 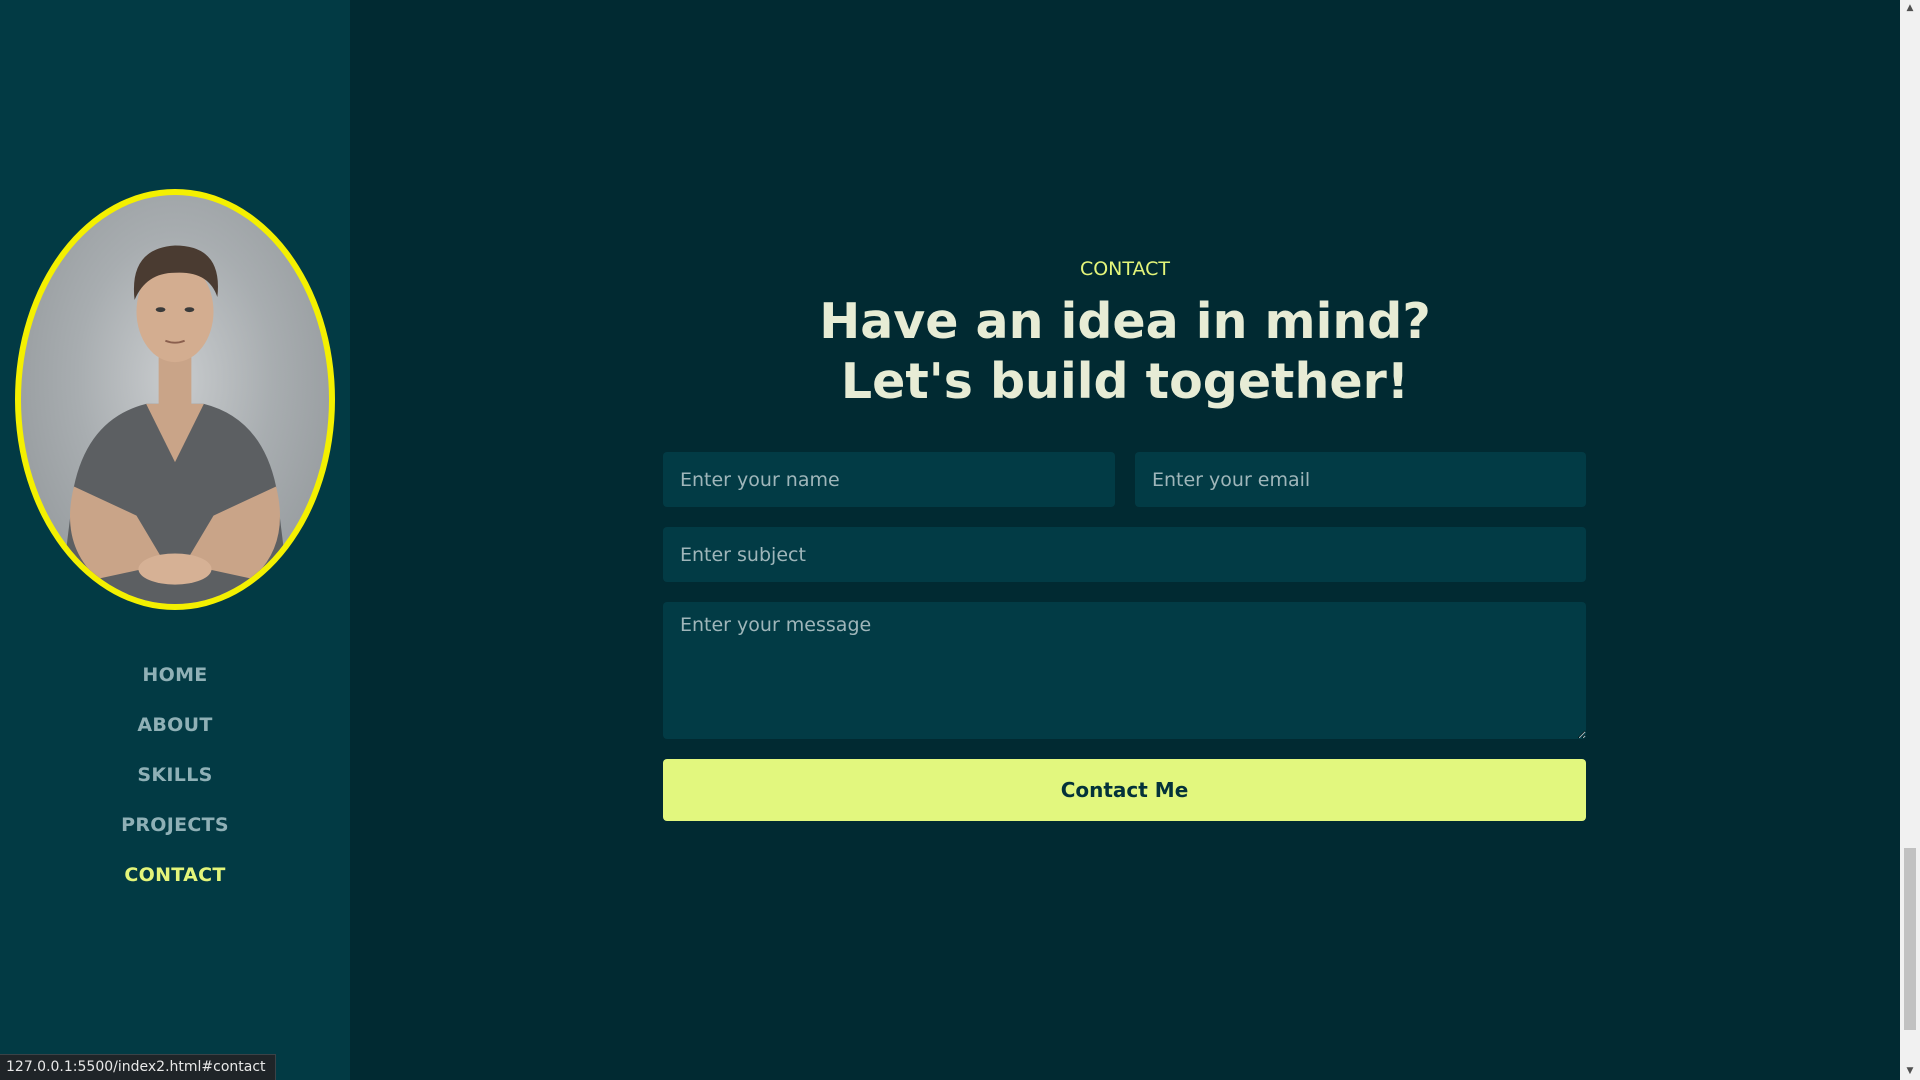 What do you see at coordinates (175, 825) in the screenshot?
I see `nav-item-projects: PROJECTS` at bounding box center [175, 825].